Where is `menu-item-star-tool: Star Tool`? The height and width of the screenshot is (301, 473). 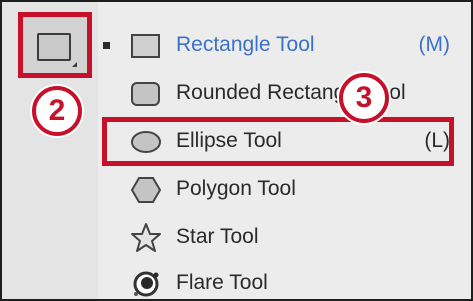
menu-item-star-tool: Star Tool is located at coordinates (289, 237).